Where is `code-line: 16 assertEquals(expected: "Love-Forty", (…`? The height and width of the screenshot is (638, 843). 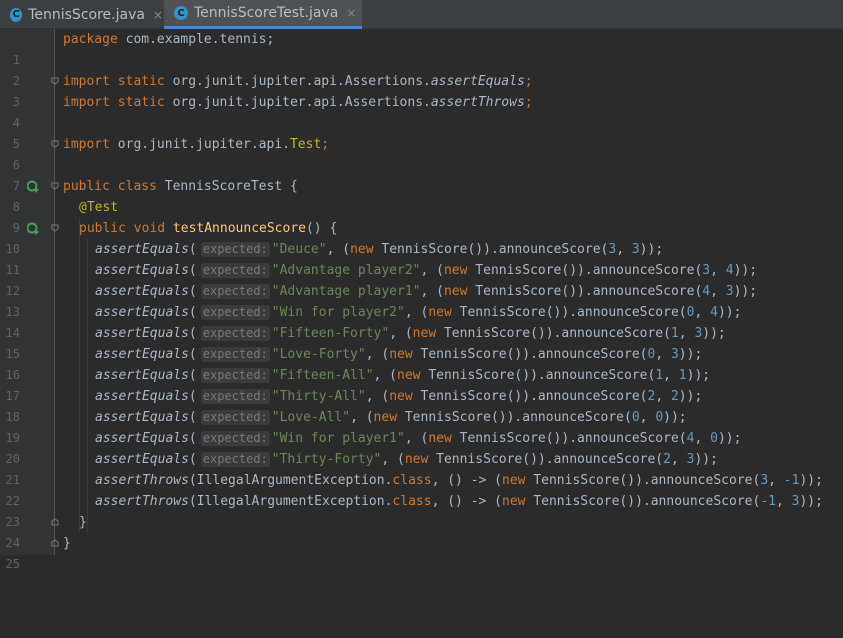
code-line: 16 assertEquals(expected: "Love-Forty", (… is located at coordinates (421, 363).